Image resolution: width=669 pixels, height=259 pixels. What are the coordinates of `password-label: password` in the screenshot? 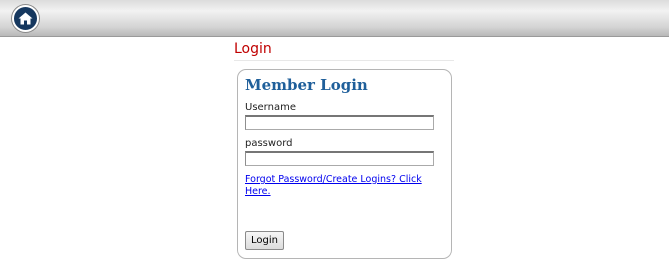 It's located at (269, 143).